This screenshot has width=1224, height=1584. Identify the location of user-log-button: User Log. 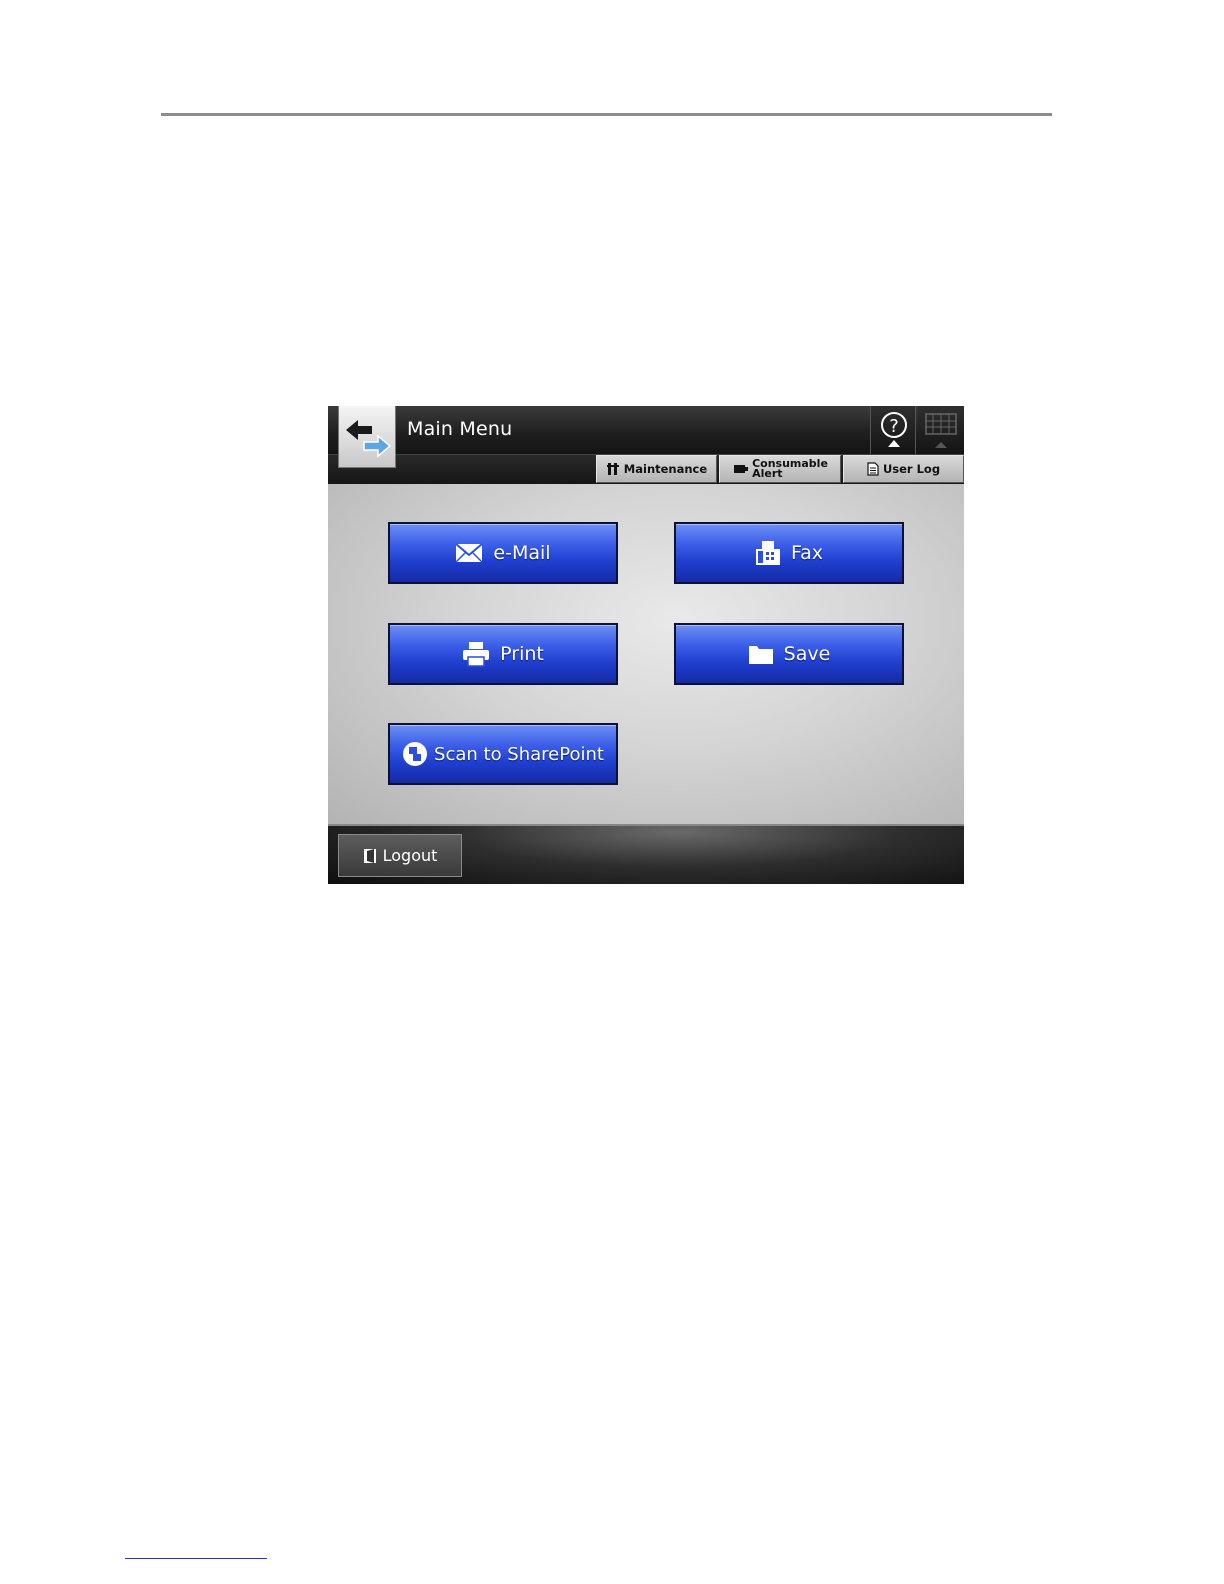
(903, 469).